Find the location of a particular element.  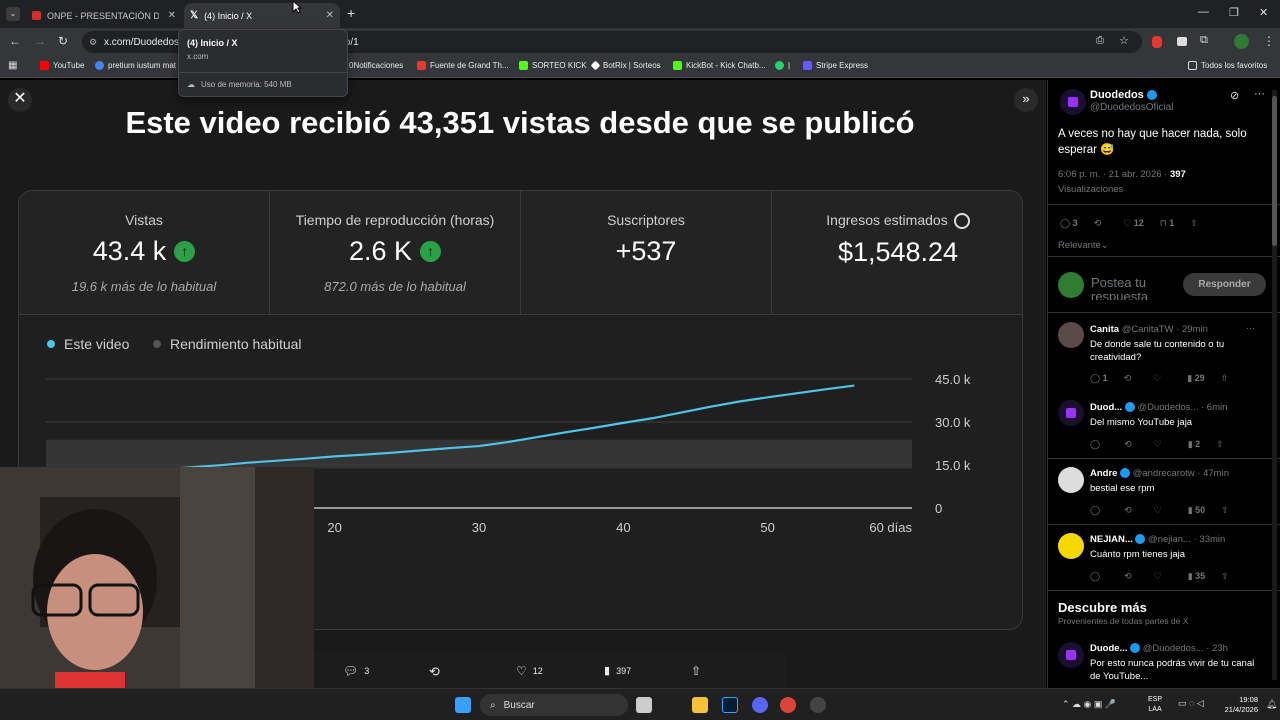

like-action: ♡ 12 is located at coordinates (529, 671).